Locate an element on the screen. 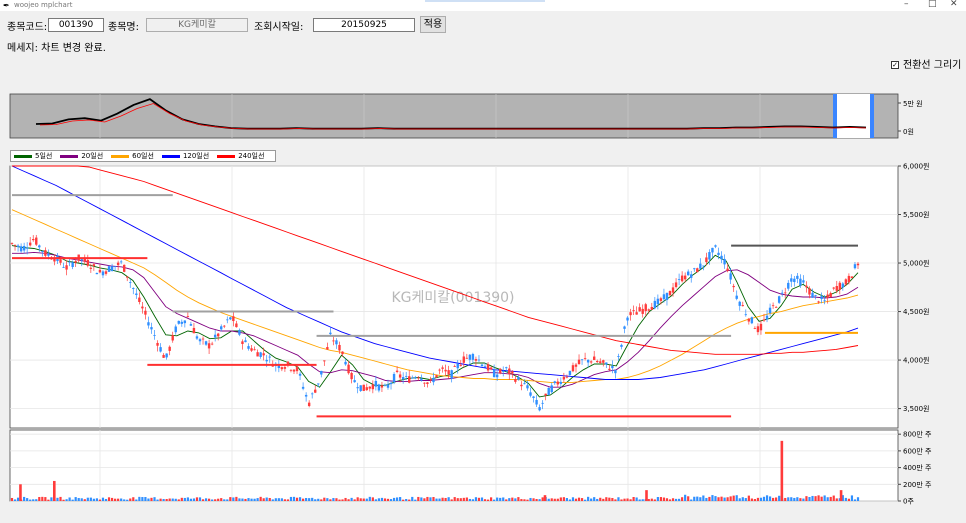 Image resolution: width=966 pixels, height=523 pixels. overview-left-handle is located at coordinates (835, 116).